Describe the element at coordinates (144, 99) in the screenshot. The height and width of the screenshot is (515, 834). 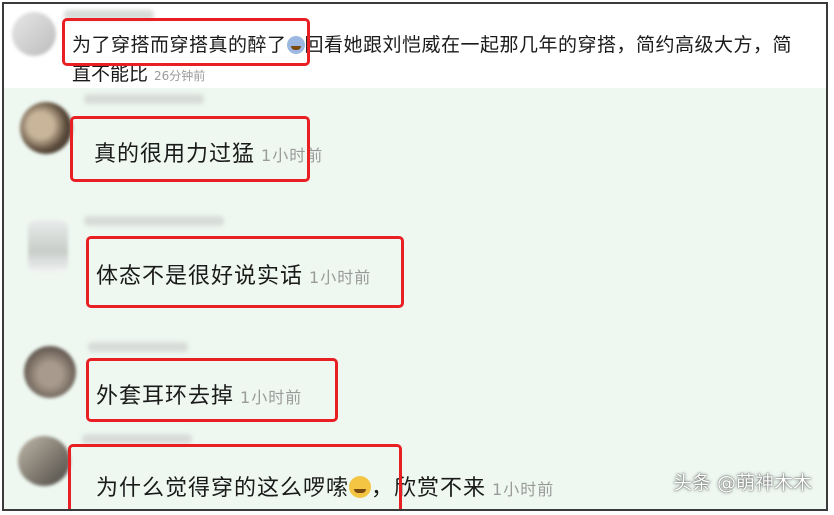
I see `reply-1-name` at that location.